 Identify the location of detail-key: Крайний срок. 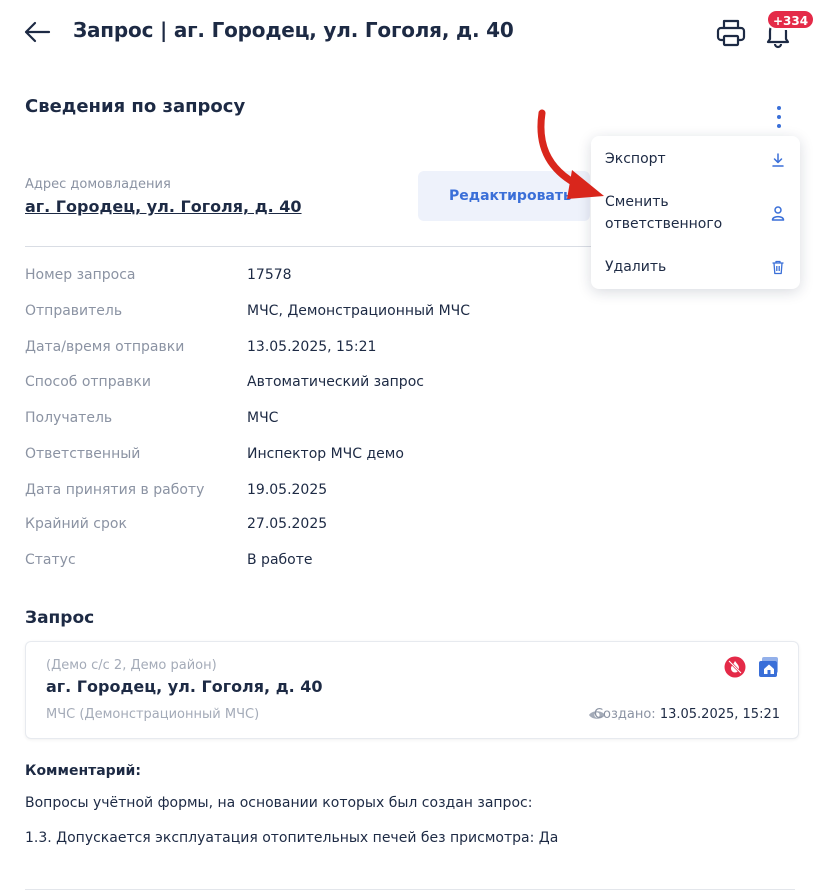
(76, 524).